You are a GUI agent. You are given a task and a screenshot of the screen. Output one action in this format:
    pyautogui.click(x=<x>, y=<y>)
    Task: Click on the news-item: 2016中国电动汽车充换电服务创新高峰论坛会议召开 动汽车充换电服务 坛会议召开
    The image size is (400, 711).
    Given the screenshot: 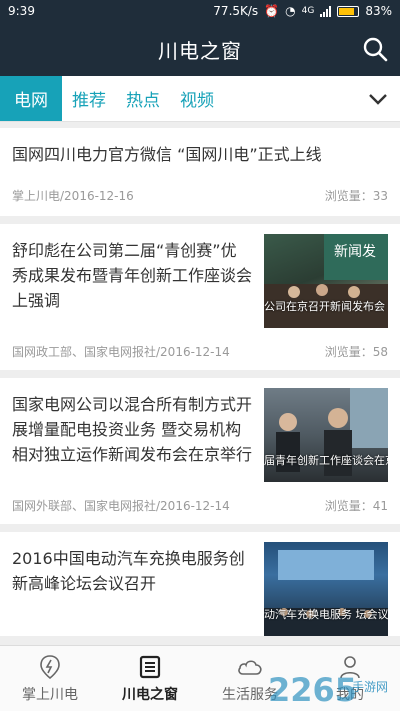 What is the action you would take?
    pyautogui.click(x=200, y=584)
    